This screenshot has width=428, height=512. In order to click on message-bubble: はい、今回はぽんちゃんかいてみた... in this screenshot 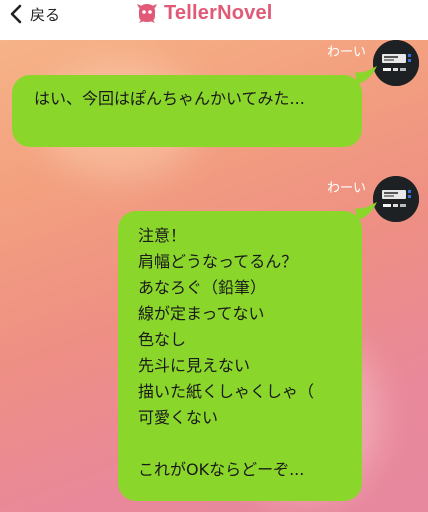, I will do `click(187, 111)`.